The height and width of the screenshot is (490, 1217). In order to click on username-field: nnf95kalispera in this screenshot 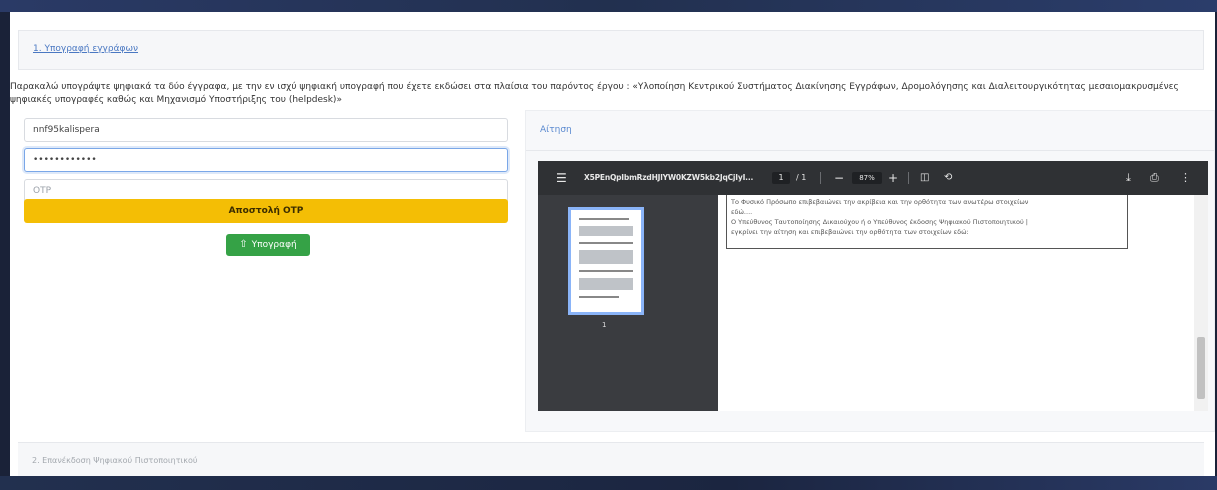, I will do `click(266, 130)`.